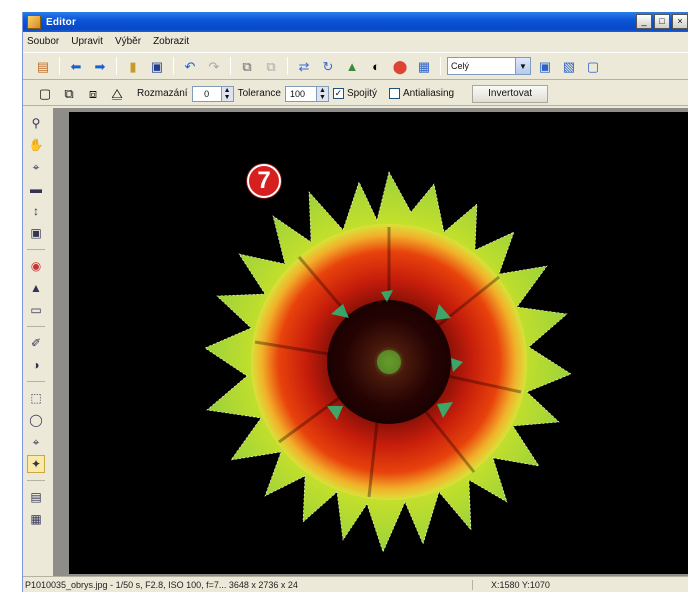 The image size is (688, 592). I want to click on minimize-button: _, so click(644, 21).